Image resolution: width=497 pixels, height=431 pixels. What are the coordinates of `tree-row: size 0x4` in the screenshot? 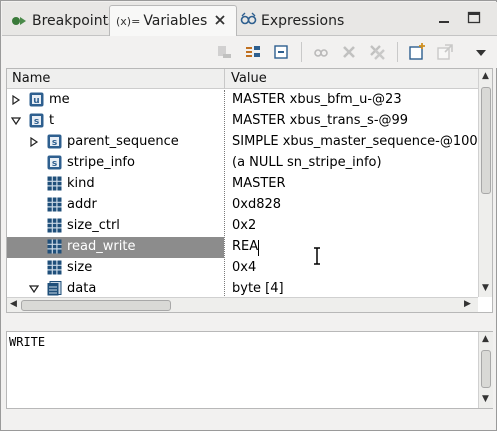 It's located at (242, 268).